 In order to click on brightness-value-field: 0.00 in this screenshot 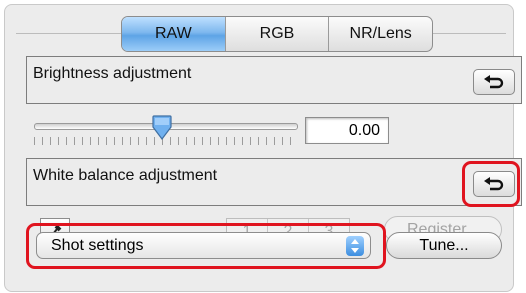, I will do `click(347, 130)`.